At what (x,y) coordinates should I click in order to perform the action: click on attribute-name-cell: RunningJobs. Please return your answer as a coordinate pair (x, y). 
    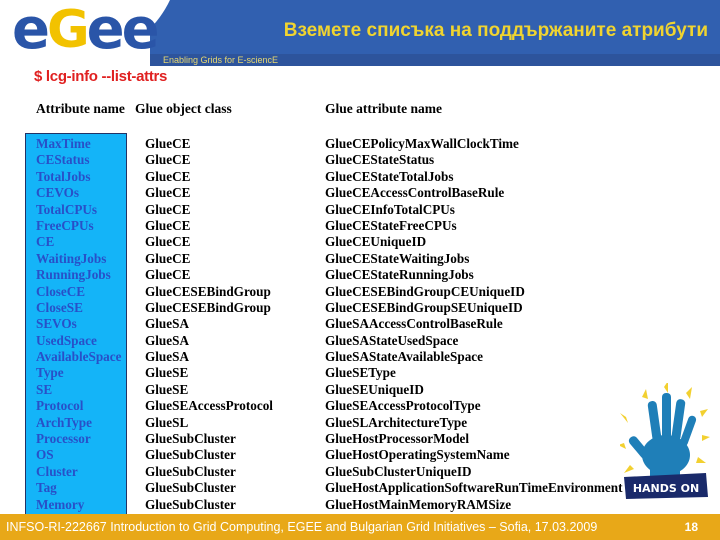
    Looking at the image, I should click on (73, 275).